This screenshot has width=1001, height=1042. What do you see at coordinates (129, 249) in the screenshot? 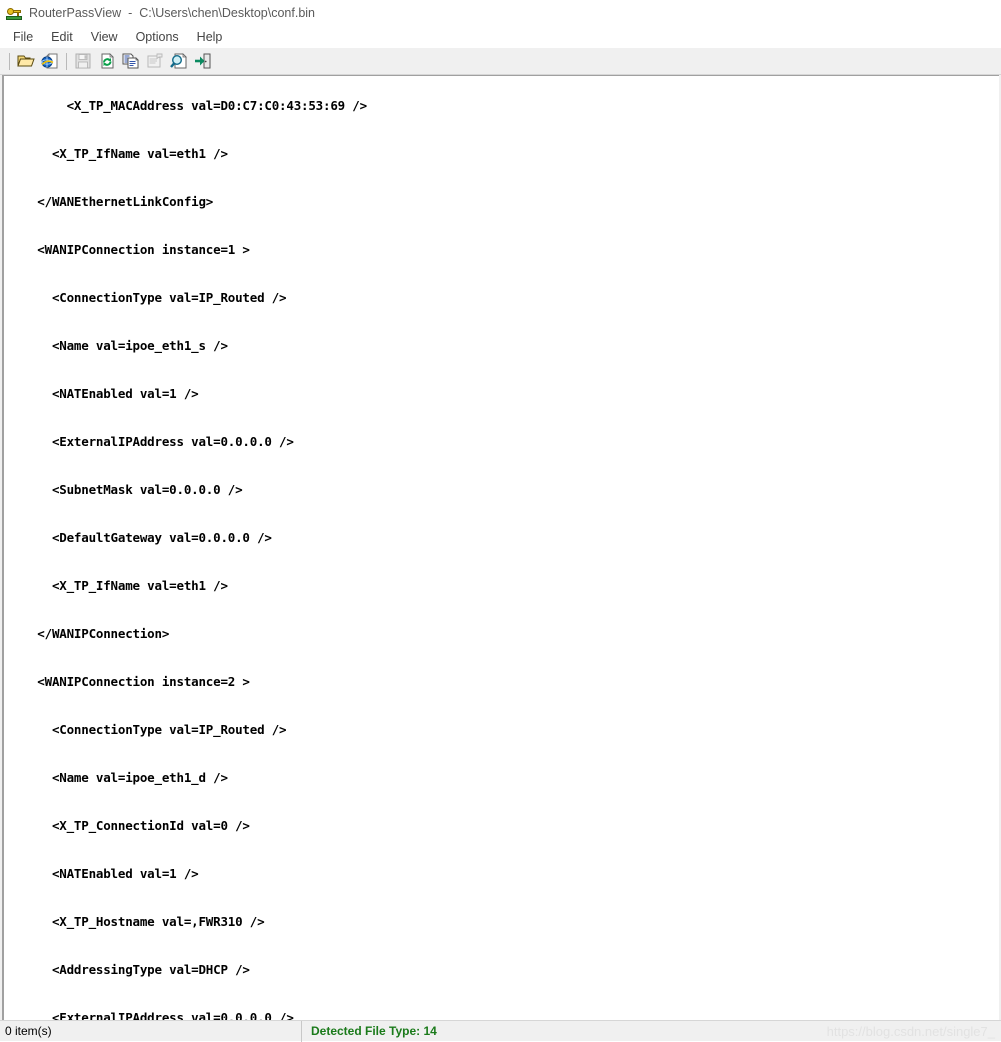
I see `text-line: <WANIPConnection instance=1 >` at bounding box center [129, 249].